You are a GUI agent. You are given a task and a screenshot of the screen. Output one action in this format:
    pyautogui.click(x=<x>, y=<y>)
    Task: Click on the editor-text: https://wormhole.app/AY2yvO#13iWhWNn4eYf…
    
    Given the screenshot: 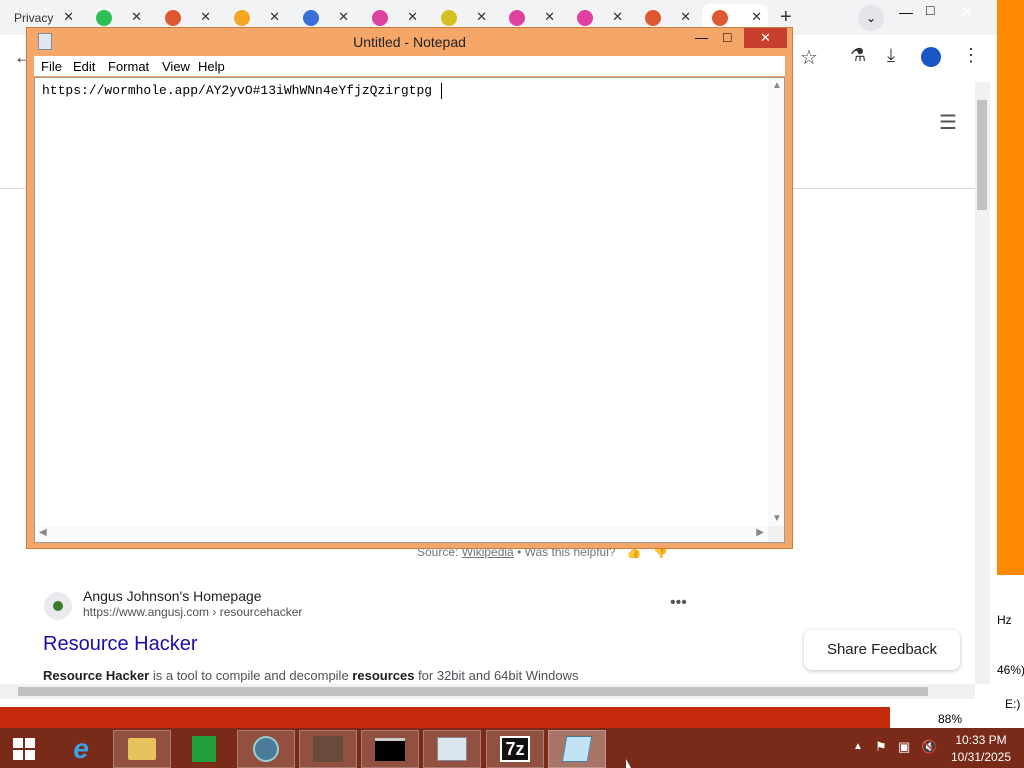 What is the action you would take?
    pyautogui.click(x=237, y=90)
    